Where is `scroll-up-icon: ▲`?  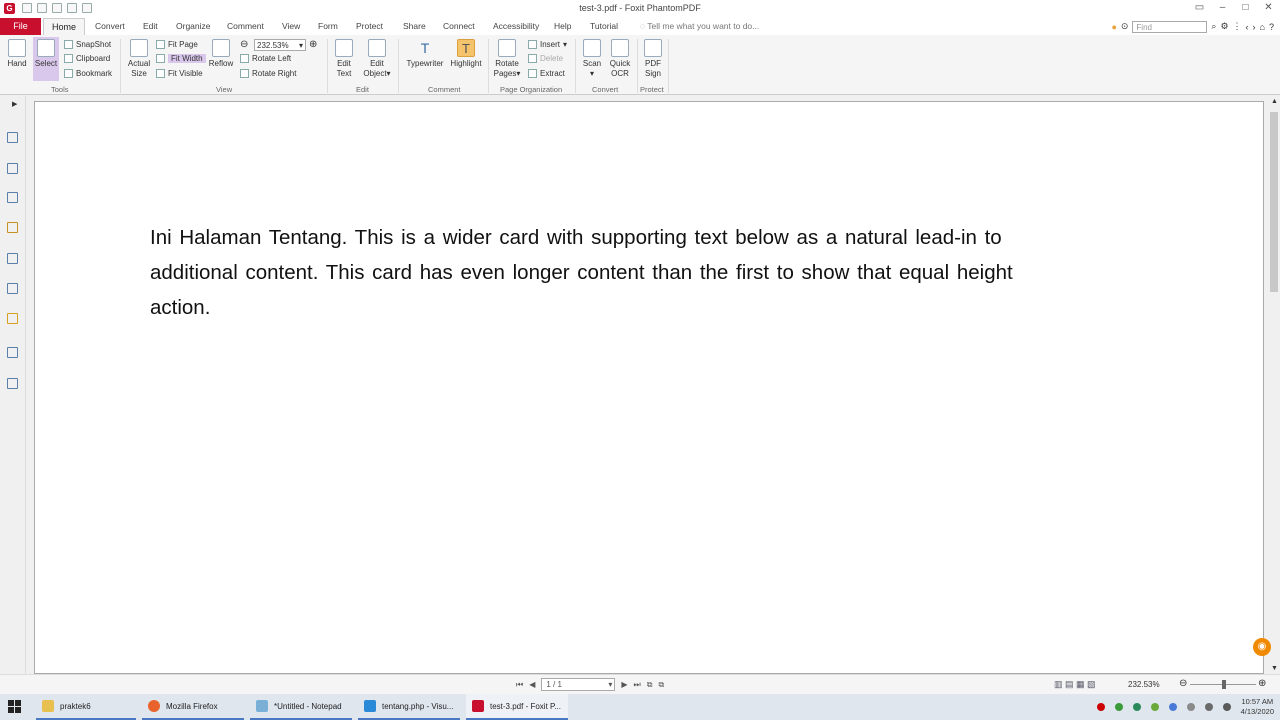 scroll-up-icon: ▲ is located at coordinates (1274, 101).